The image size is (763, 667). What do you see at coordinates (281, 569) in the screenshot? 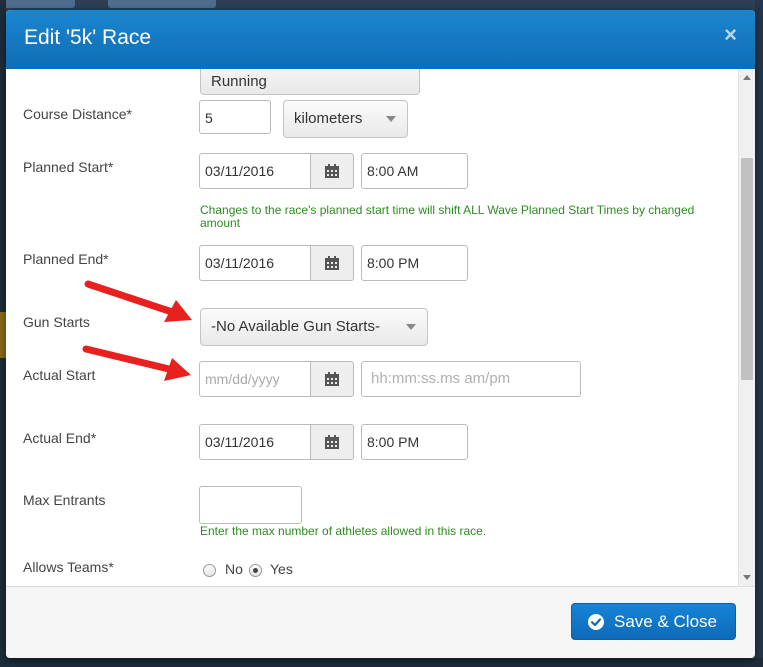
I see `allows-teams-yes-label: Yes` at bounding box center [281, 569].